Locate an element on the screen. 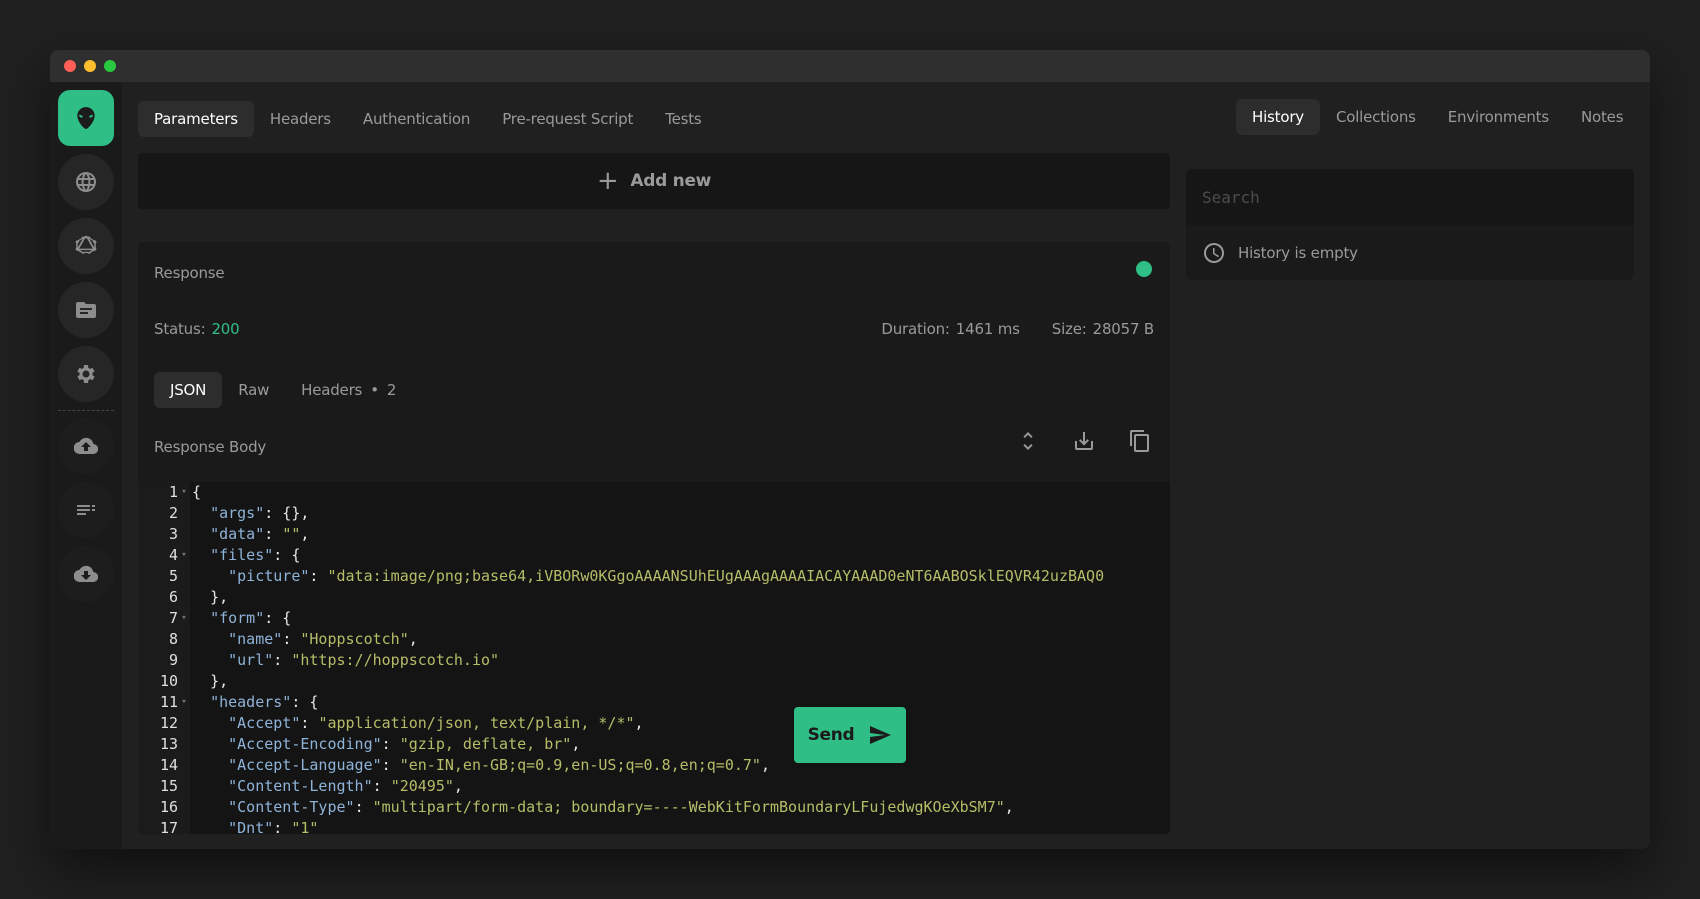 This screenshot has width=1700, height=899. size: Size: 28057 B is located at coordinates (1103, 329).